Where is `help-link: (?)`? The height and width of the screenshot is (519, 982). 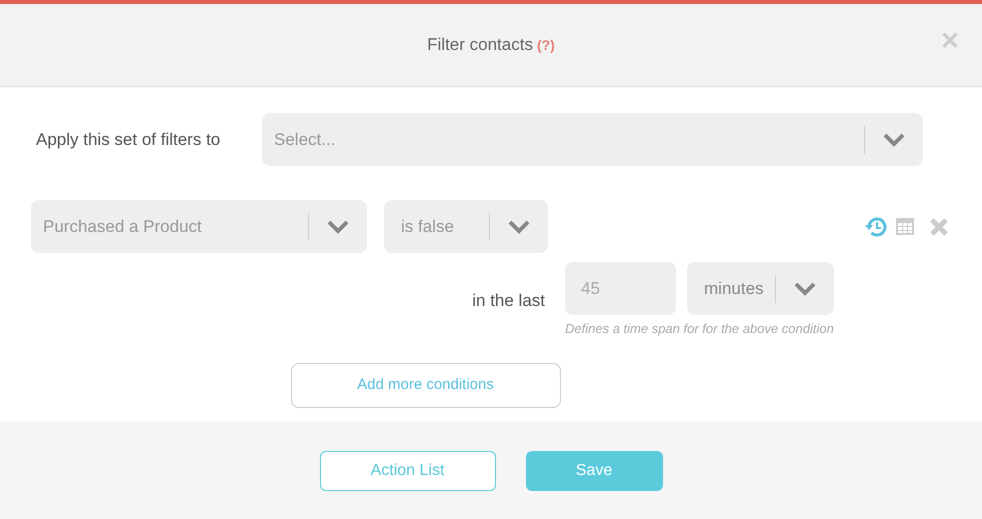 help-link: (?) is located at coordinates (545, 45).